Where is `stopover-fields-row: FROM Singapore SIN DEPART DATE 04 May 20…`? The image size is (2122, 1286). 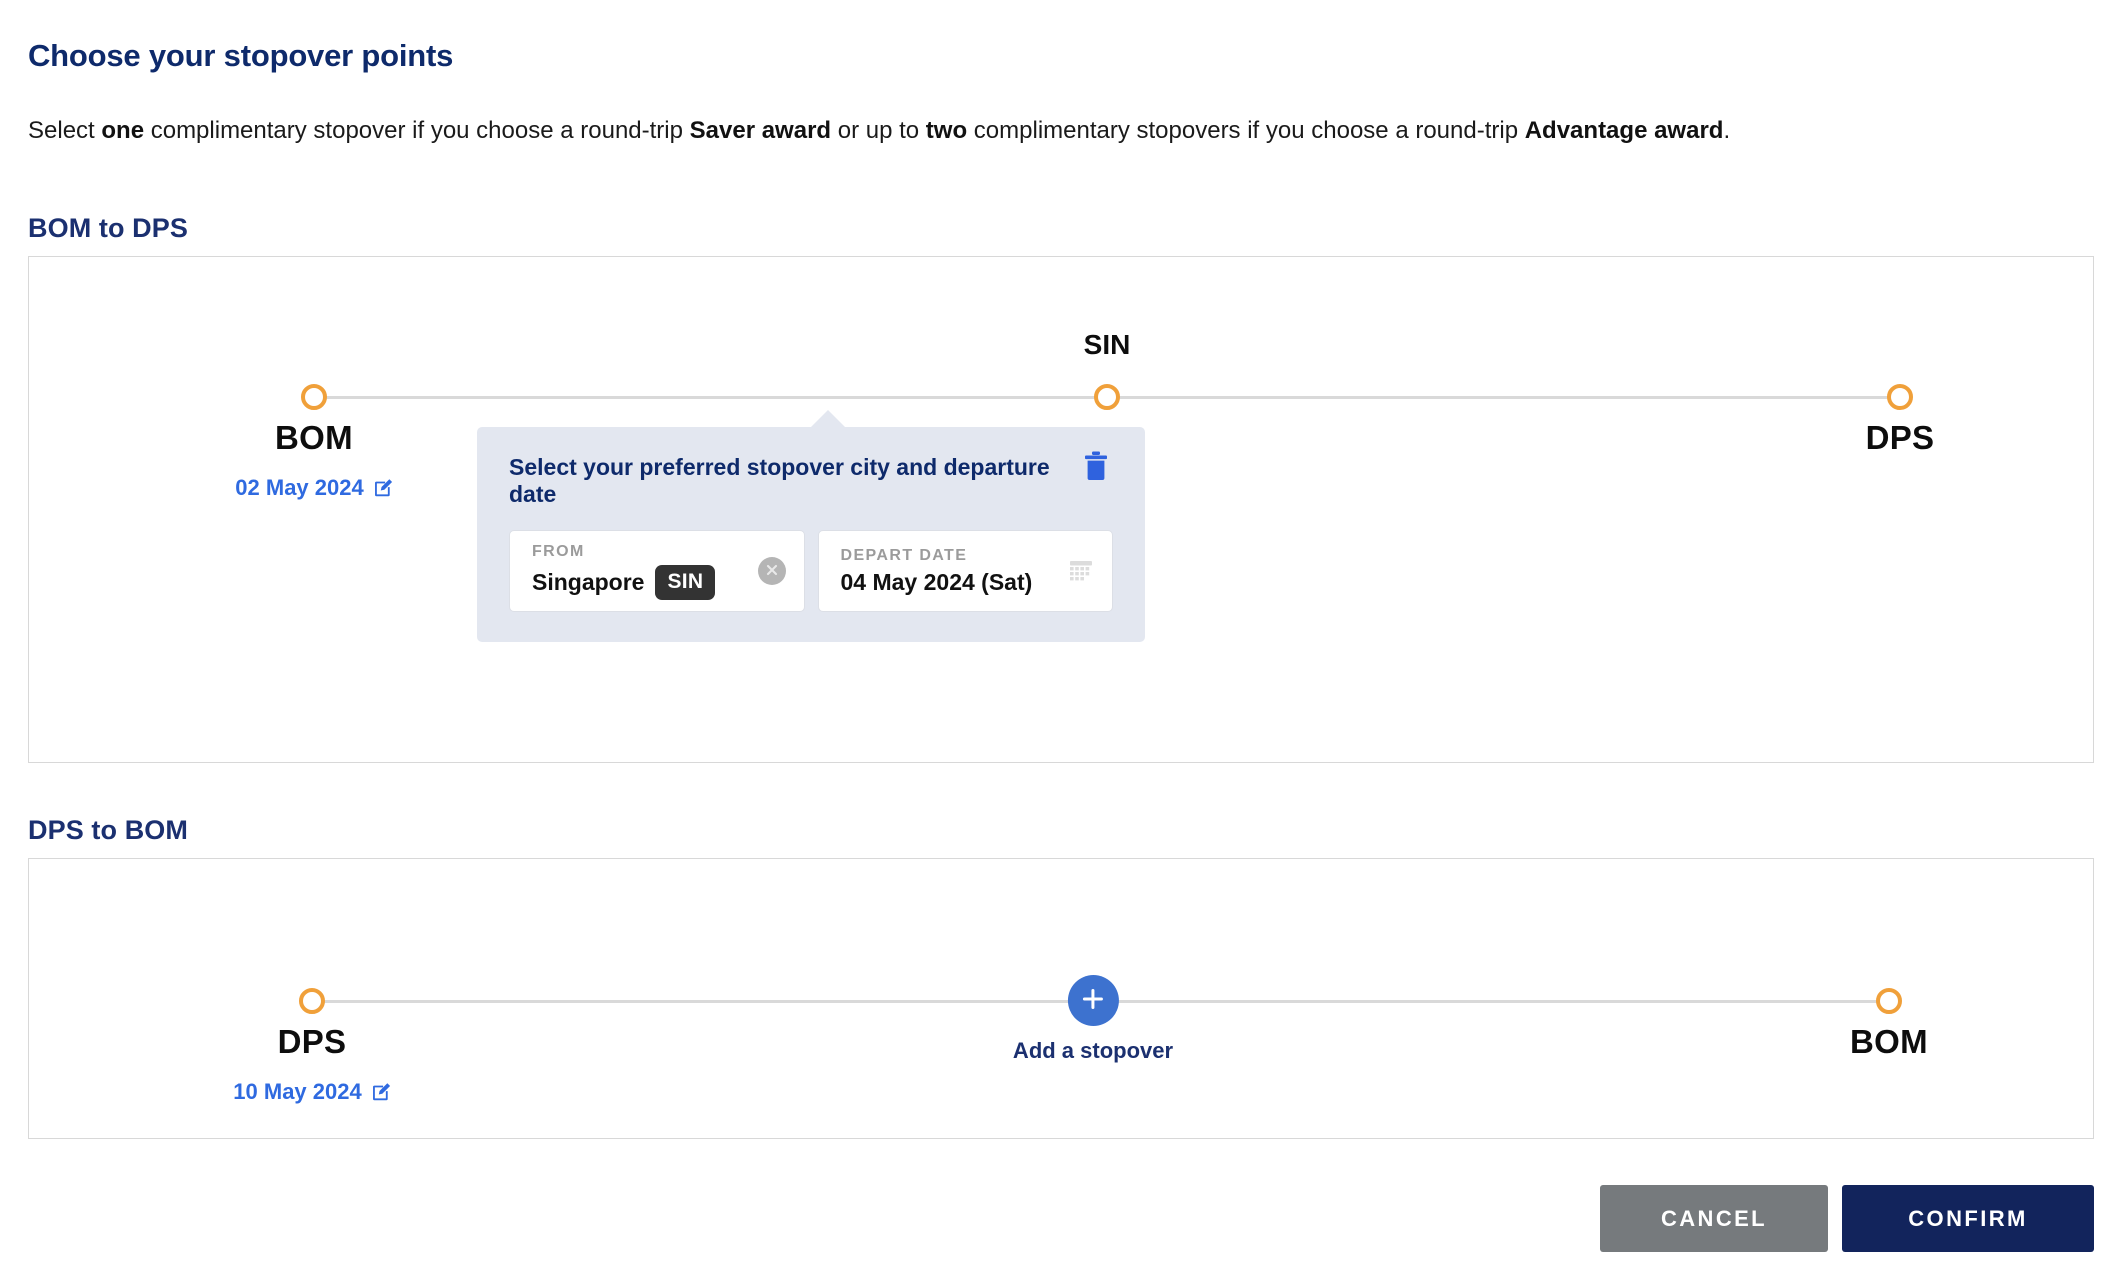
stopover-fields-row: FROM Singapore SIN DEPART DATE 04 May 20… is located at coordinates (811, 571).